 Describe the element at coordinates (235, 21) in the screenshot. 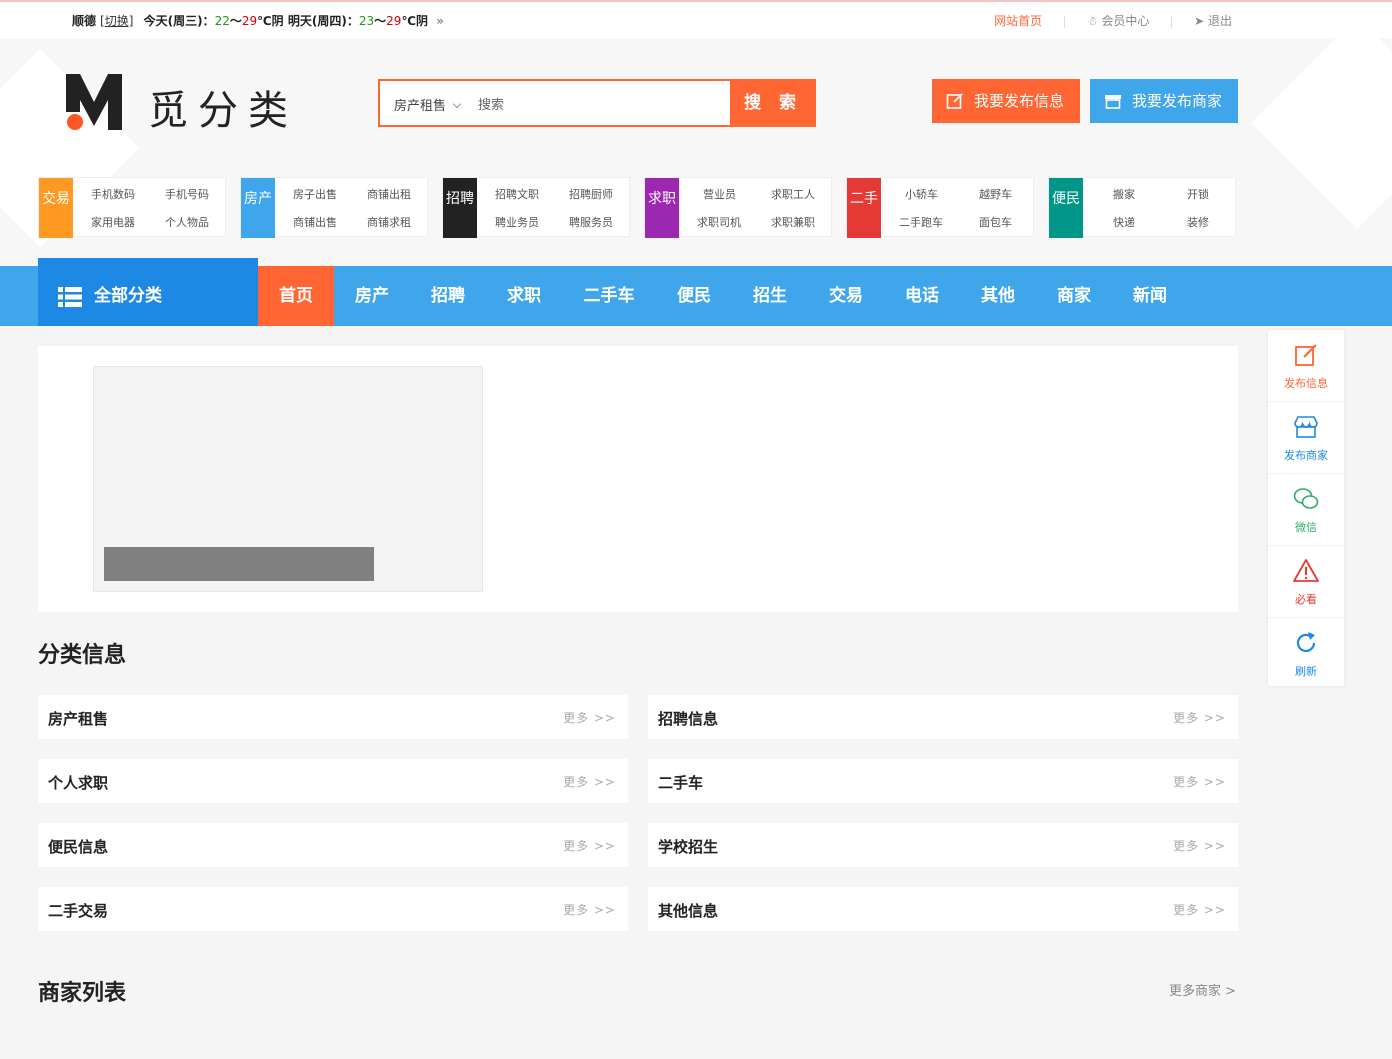

I see `weather-today-sep: ～` at that location.